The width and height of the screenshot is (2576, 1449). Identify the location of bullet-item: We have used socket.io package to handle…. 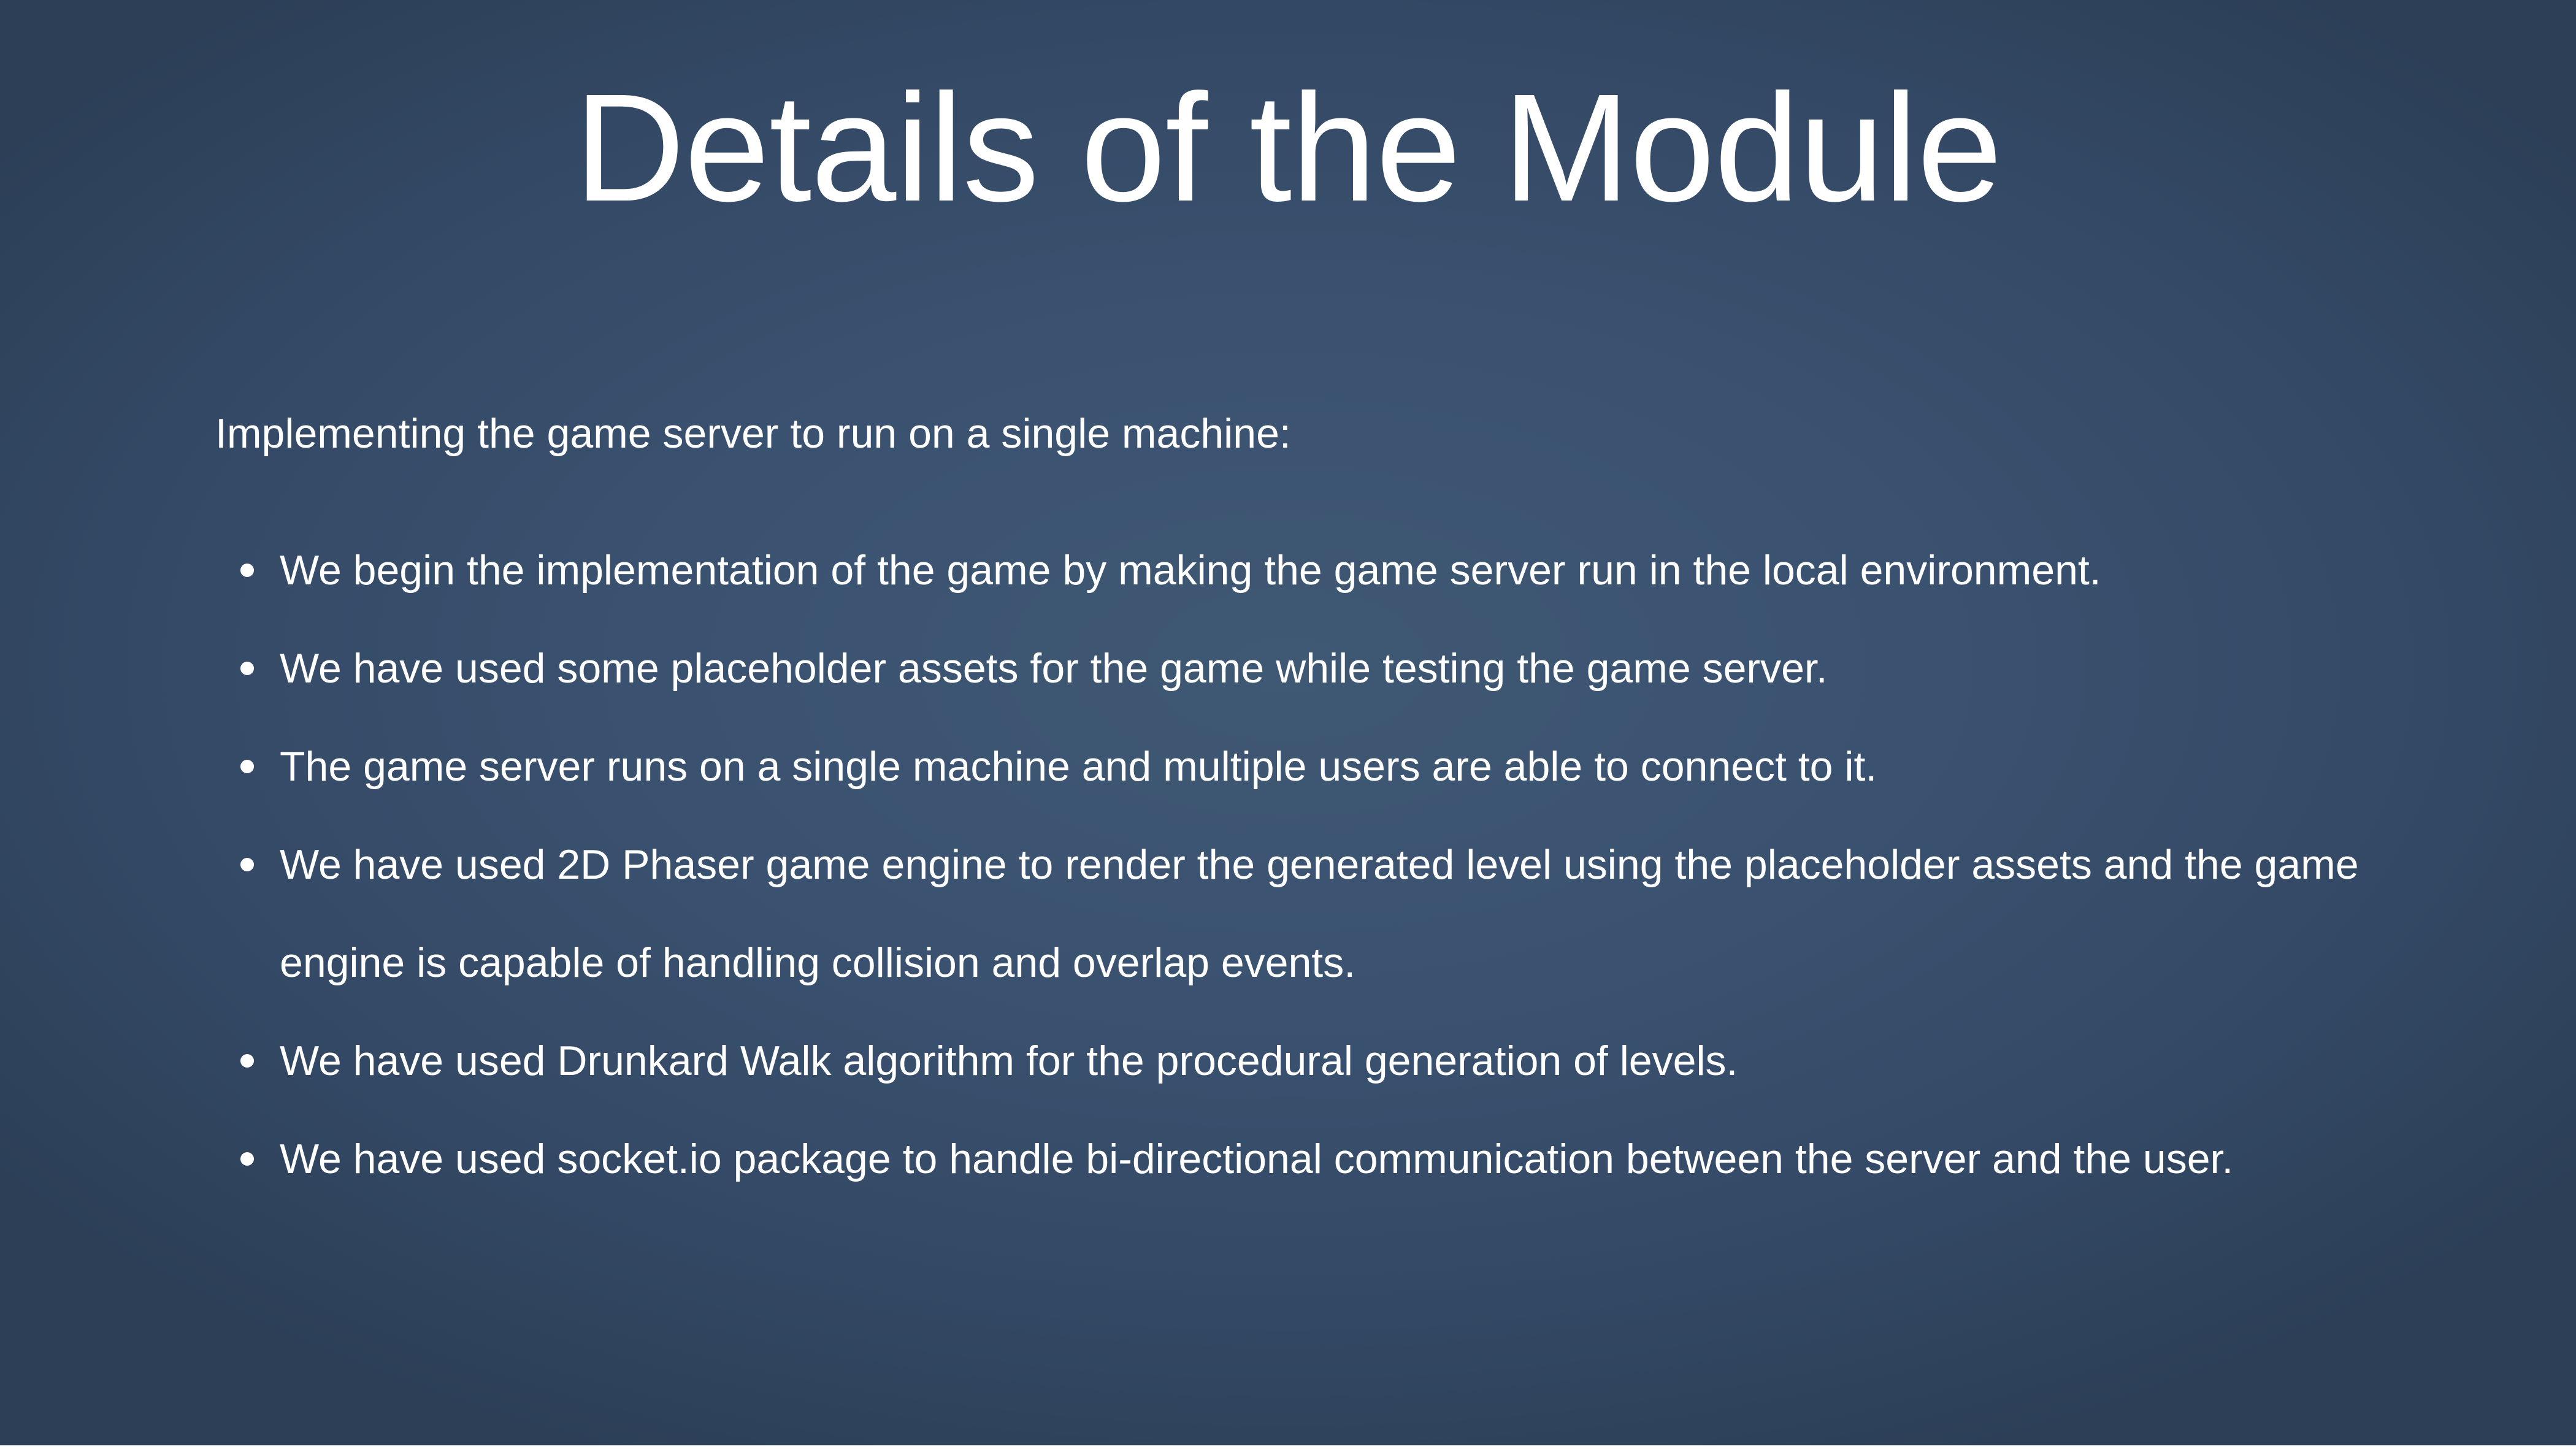
(1318, 1159).